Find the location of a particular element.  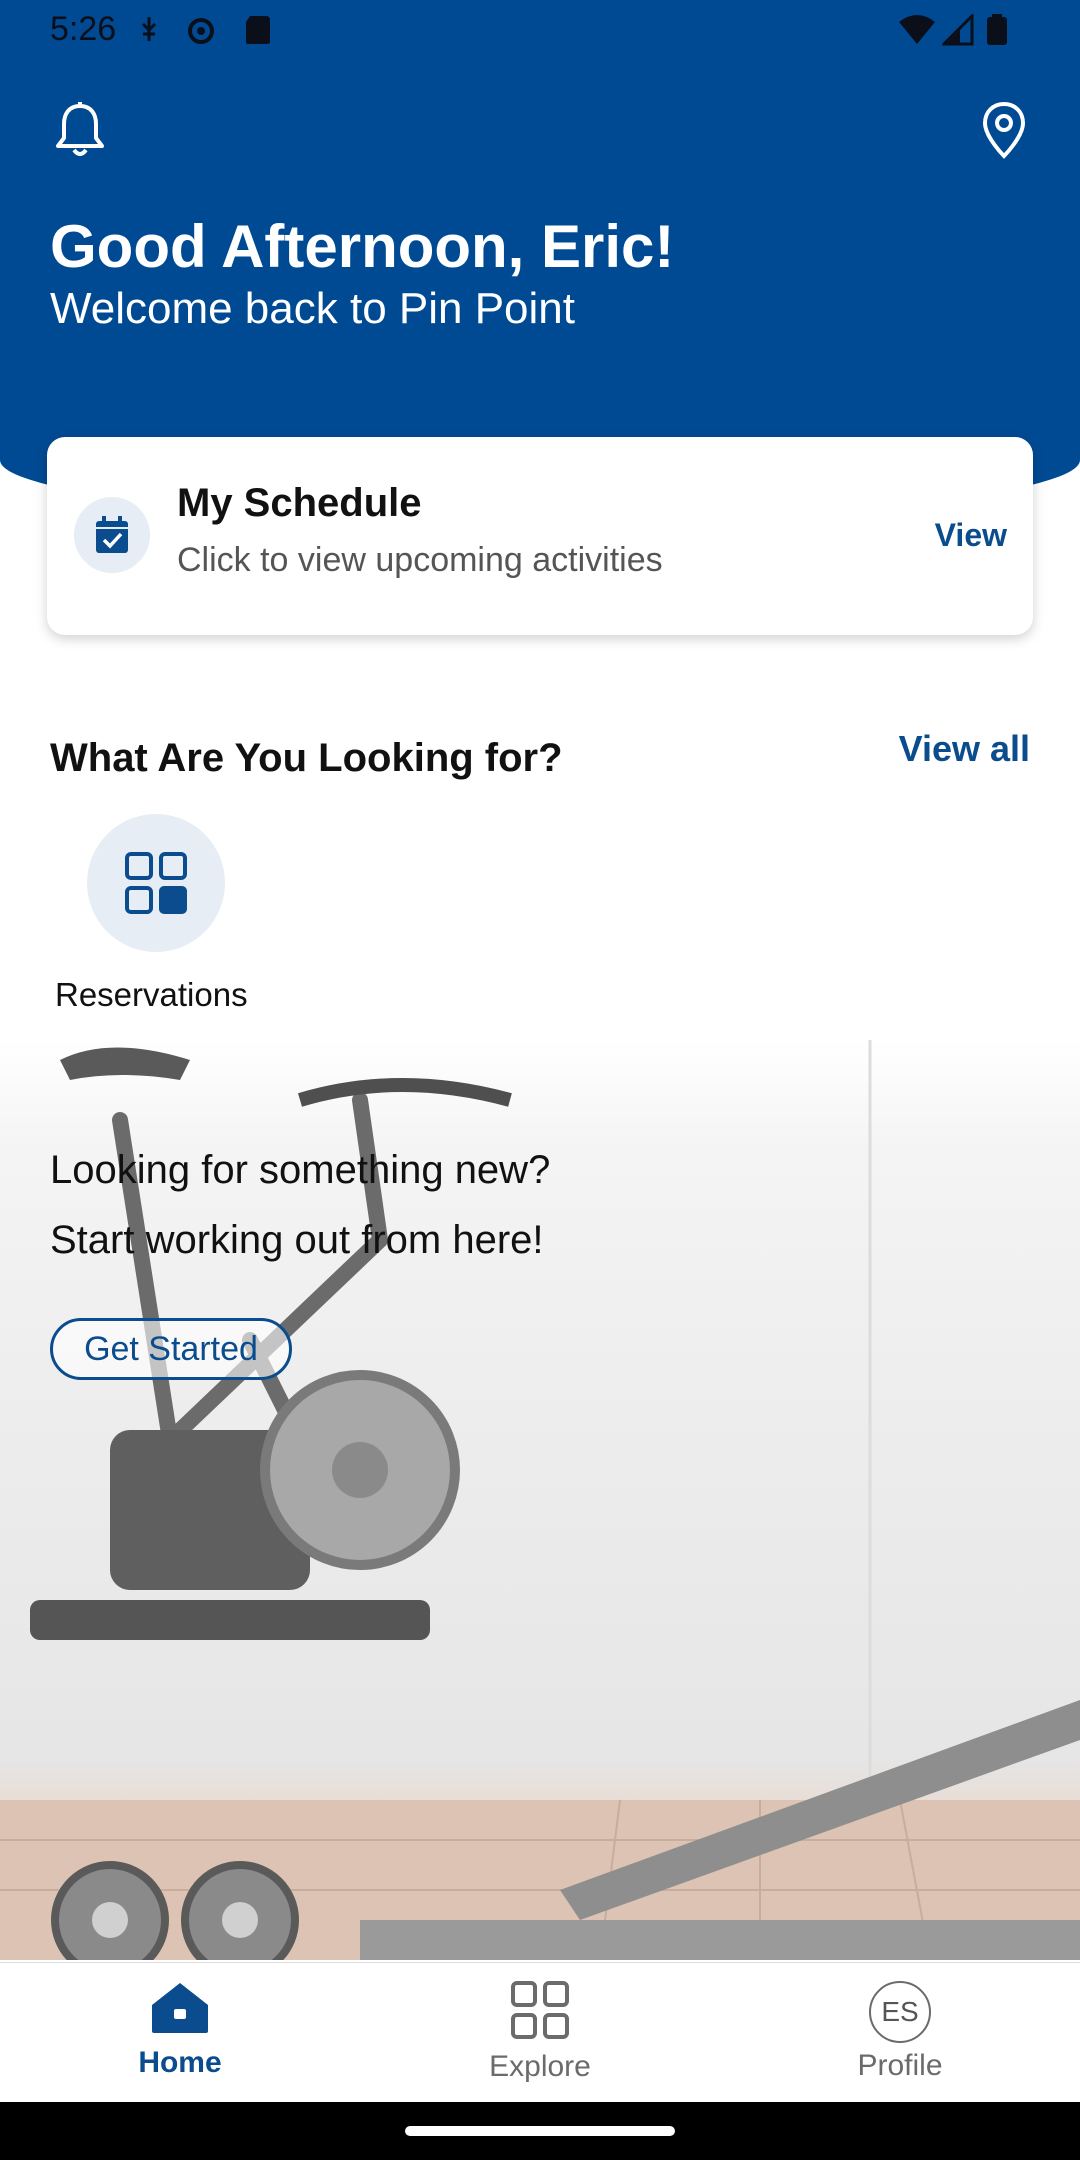

nav-explore: Explore is located at coordinates (540, 2033).